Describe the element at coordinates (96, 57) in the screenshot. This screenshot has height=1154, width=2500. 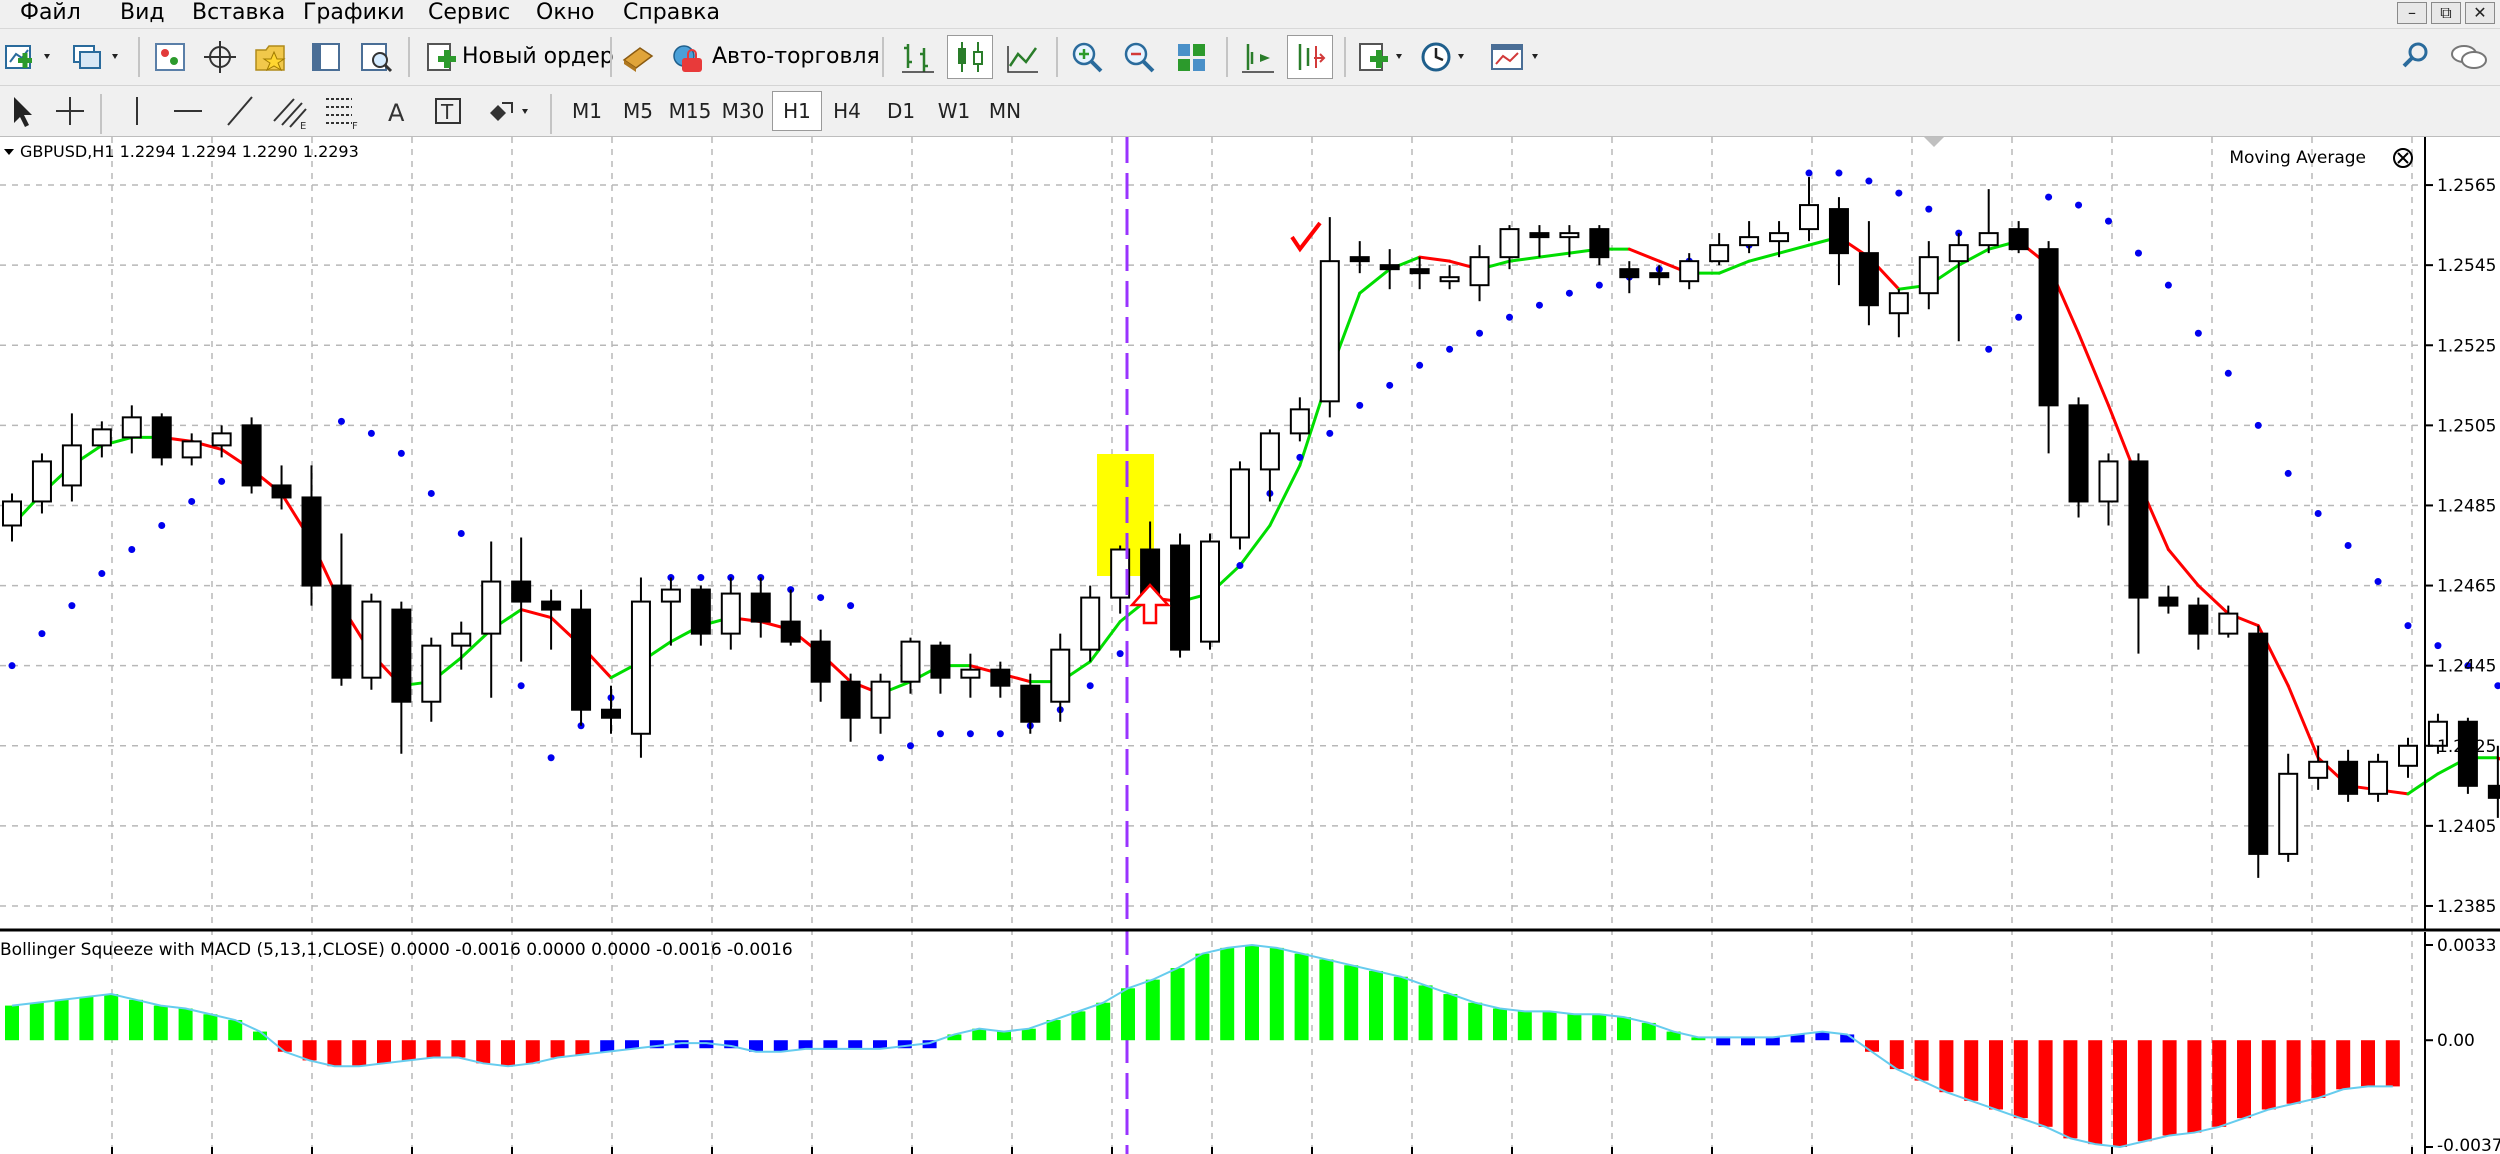
I see `profiles-icon` at that location.